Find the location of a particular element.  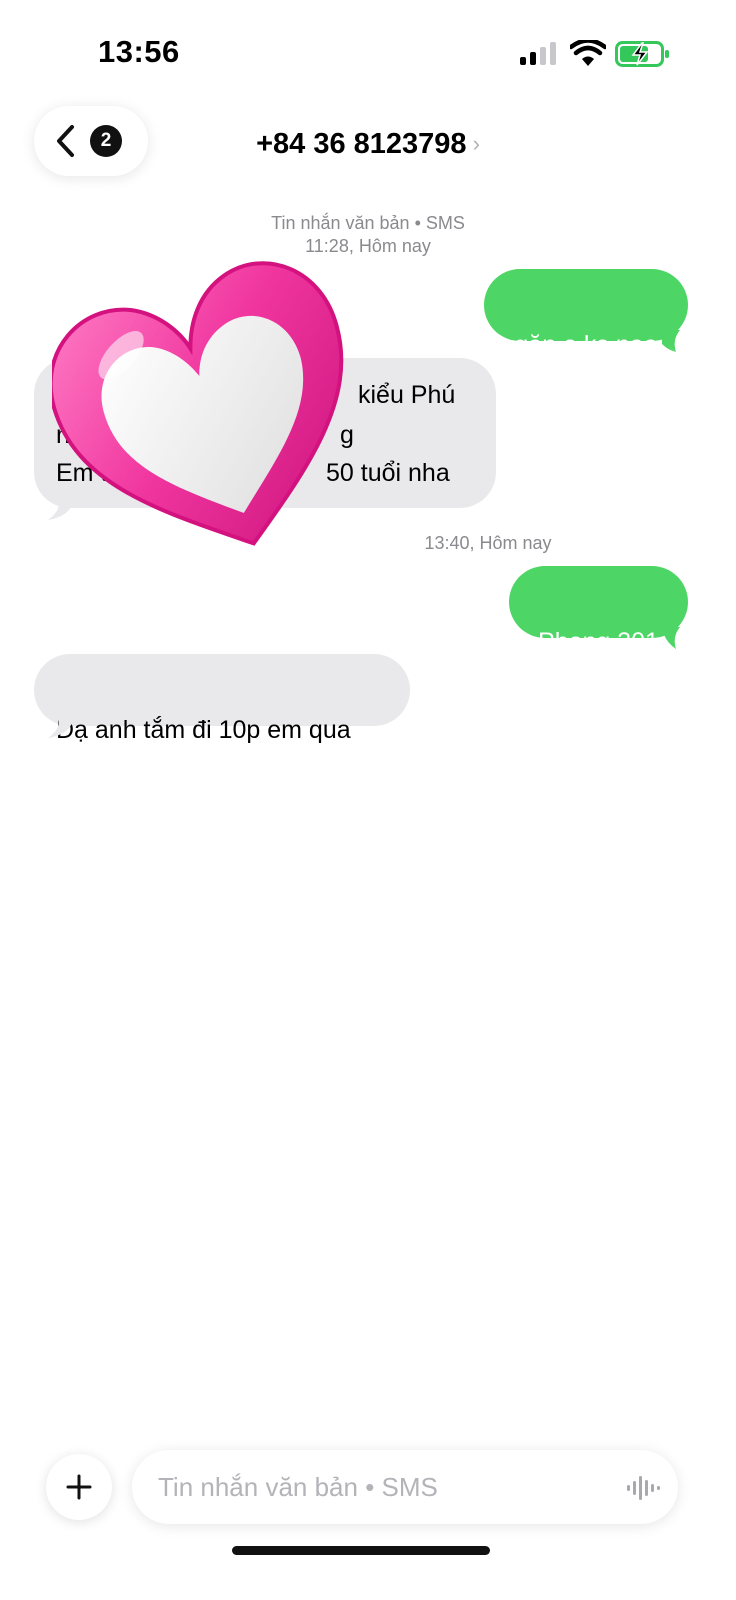

message-input is located at coordinates (378, 1487).